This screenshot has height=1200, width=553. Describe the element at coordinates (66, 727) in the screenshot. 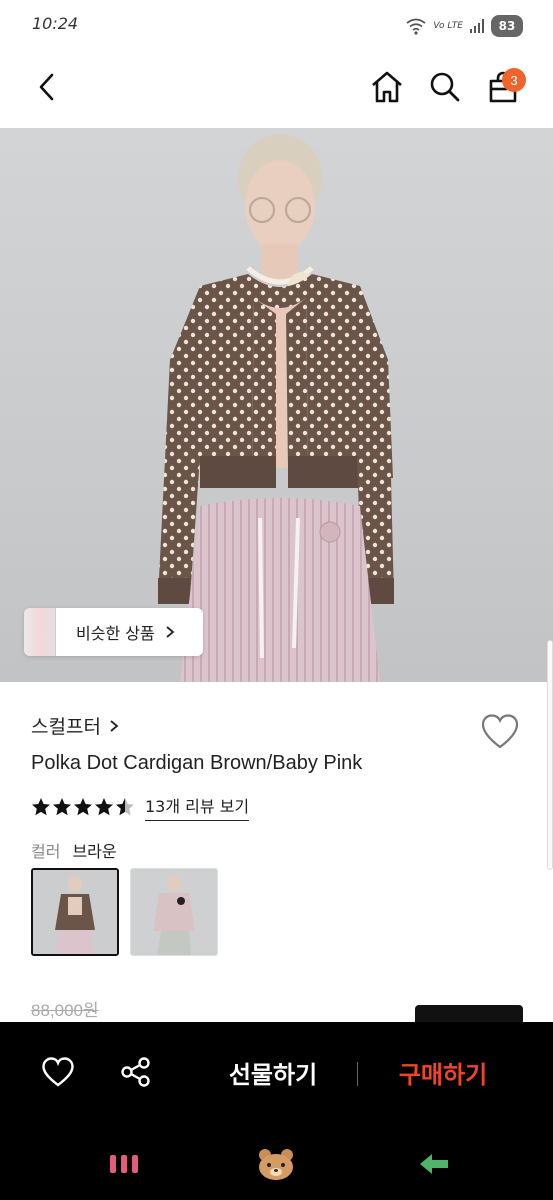

I see `brand-name: 스컬프터` at that location.